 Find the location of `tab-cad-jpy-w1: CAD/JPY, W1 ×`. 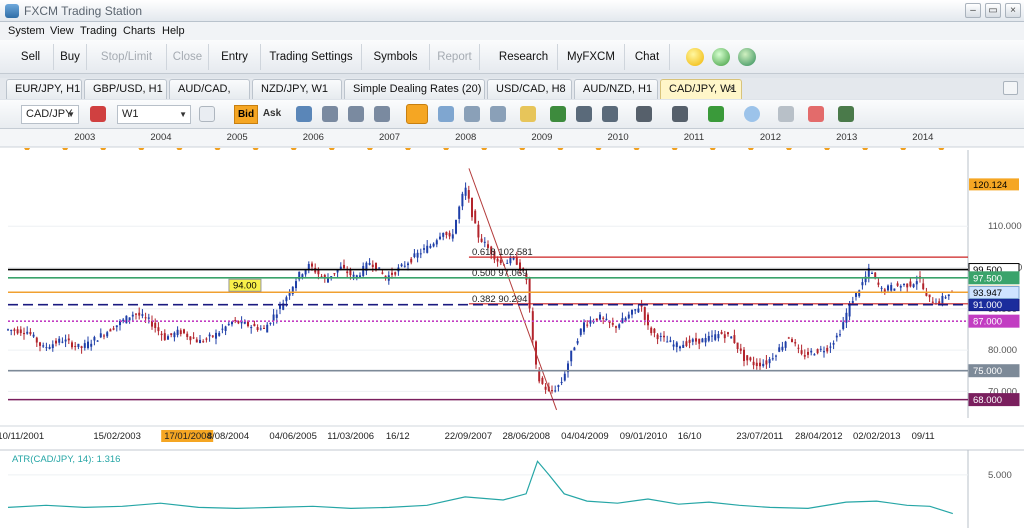

tab-cad-jpy-w1: CAD/JPY, W1 × is located at coordinates (701, 89).